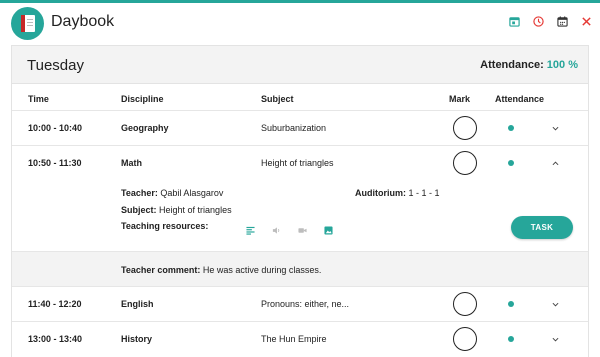 Image resolution: width=600 pixels, height=357 pixels. Describe the element at coordinates (55, 339) in the screenshot. I see `lesson-time: 13:00 - 13:40` at that location.